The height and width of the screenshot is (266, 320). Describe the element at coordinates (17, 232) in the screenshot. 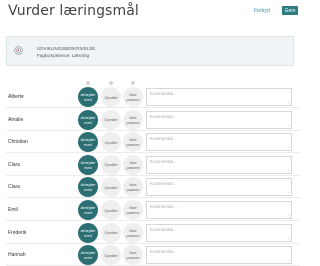

I see `student-name: Frederik` at that location.